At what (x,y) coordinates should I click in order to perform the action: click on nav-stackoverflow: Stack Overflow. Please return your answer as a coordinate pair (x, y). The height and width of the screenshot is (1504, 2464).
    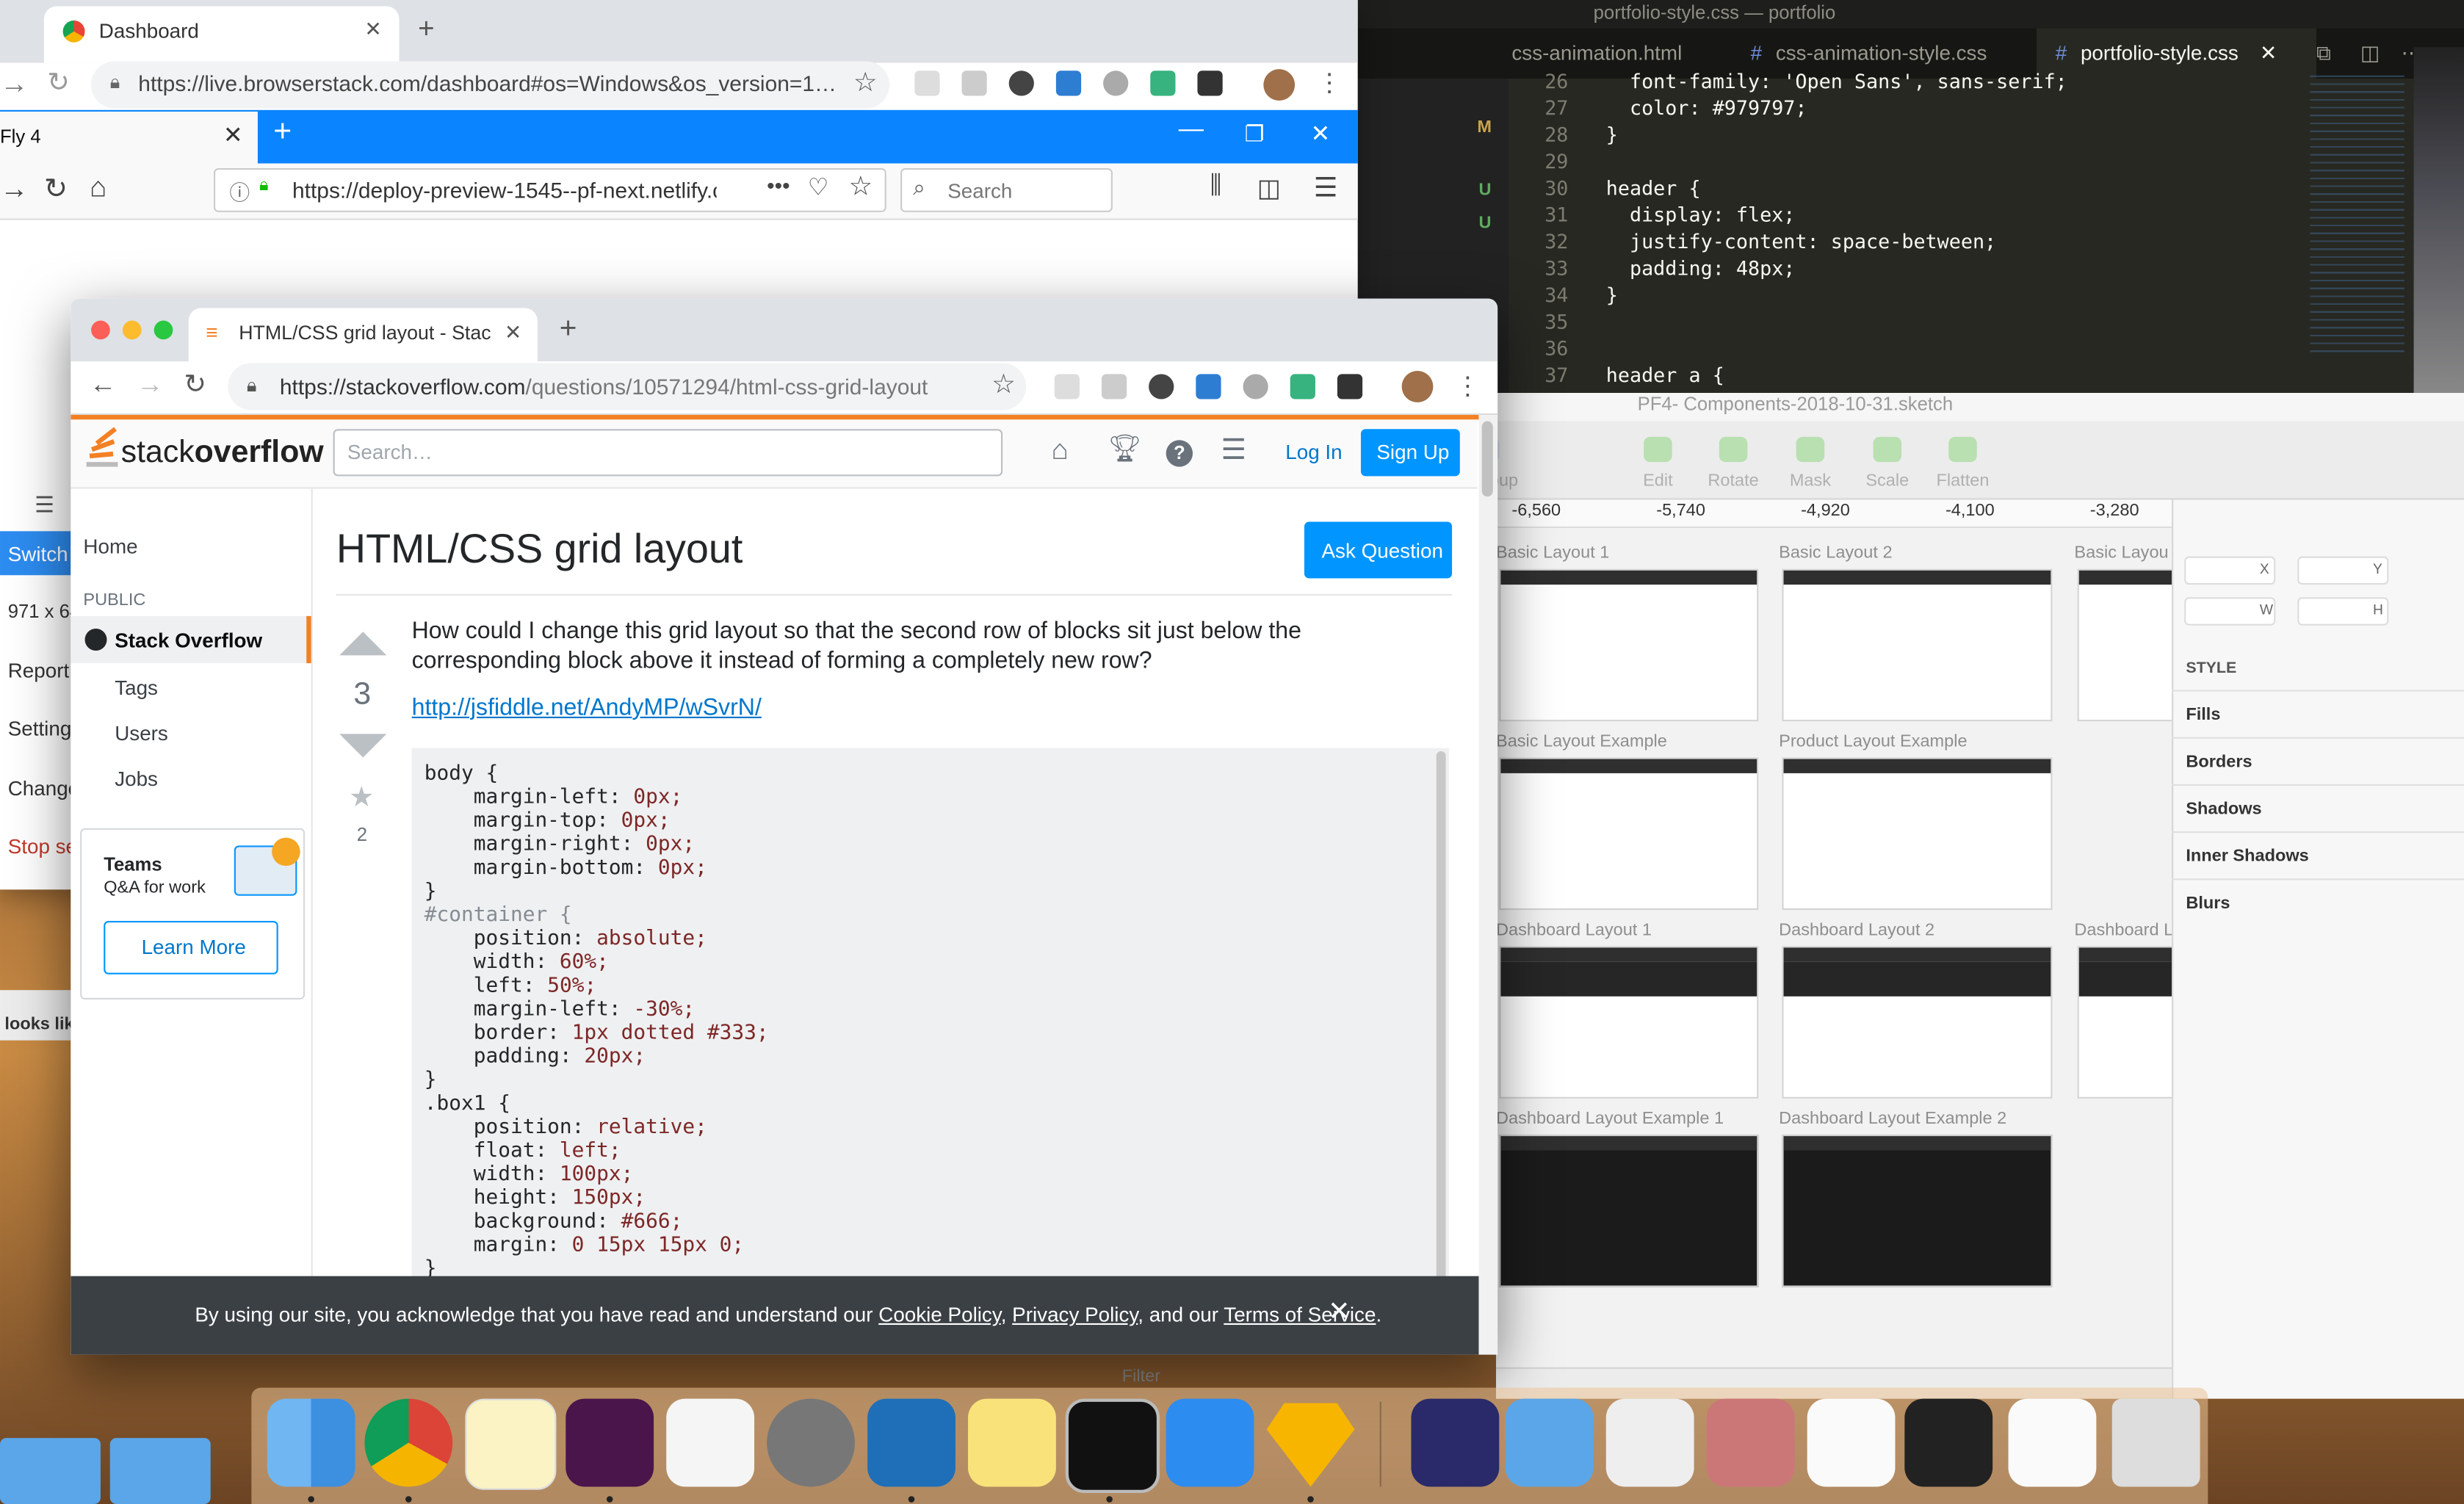
    Looking at the image, I should click on (188, 640).